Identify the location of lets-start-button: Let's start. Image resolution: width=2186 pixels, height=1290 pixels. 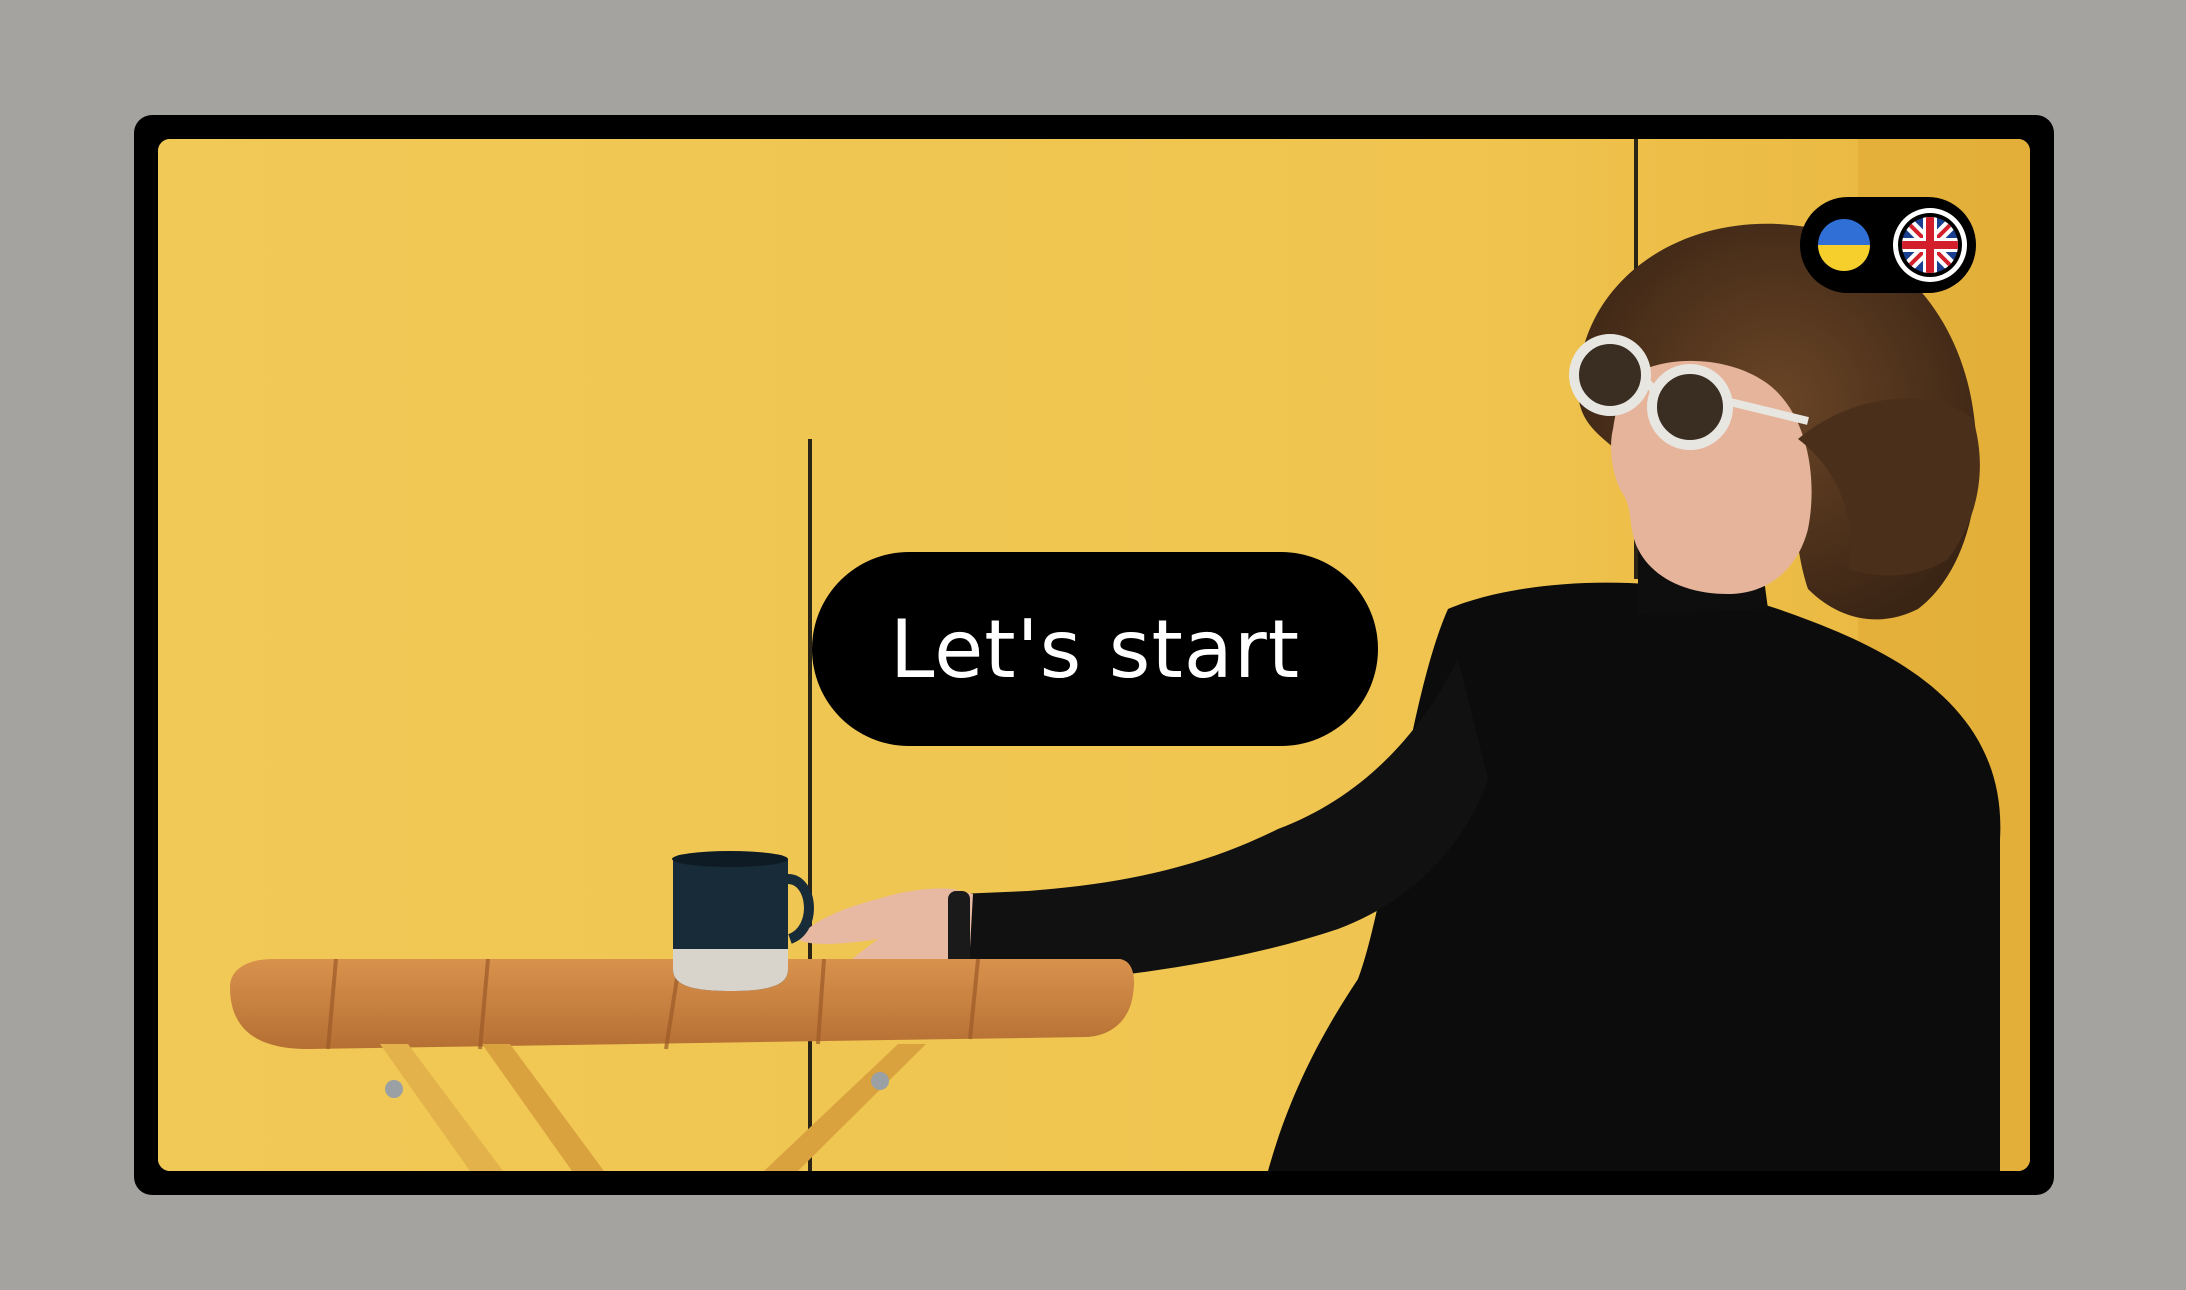
(1095, 649).